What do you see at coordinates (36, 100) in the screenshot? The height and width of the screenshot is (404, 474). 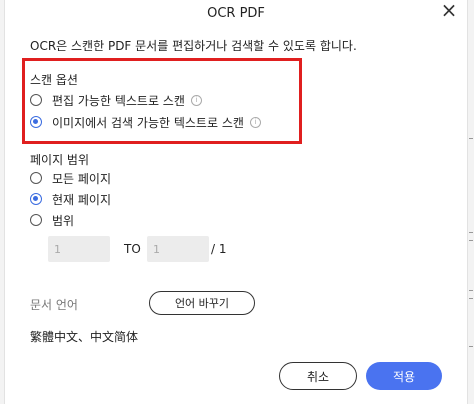 I see `radio-editable` at bounding box center [36, 100].